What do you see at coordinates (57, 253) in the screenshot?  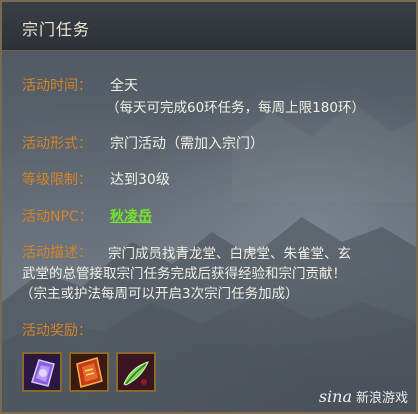 I see `activity-description-label: 活动描述：` at bounding box center [57, 253].